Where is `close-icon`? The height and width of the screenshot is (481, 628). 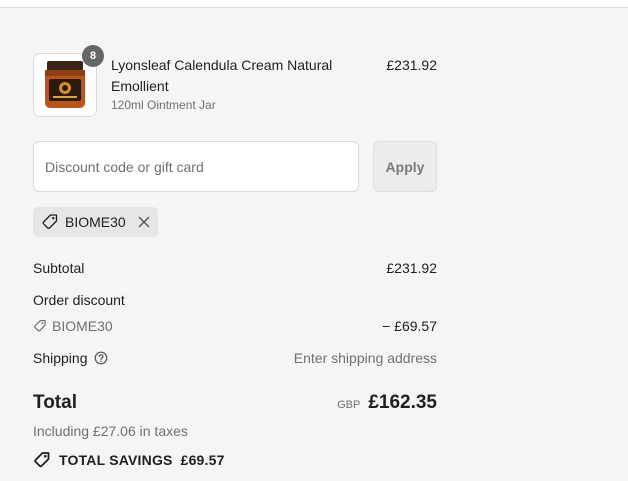
close-icon is located at coordinates (144, 222).